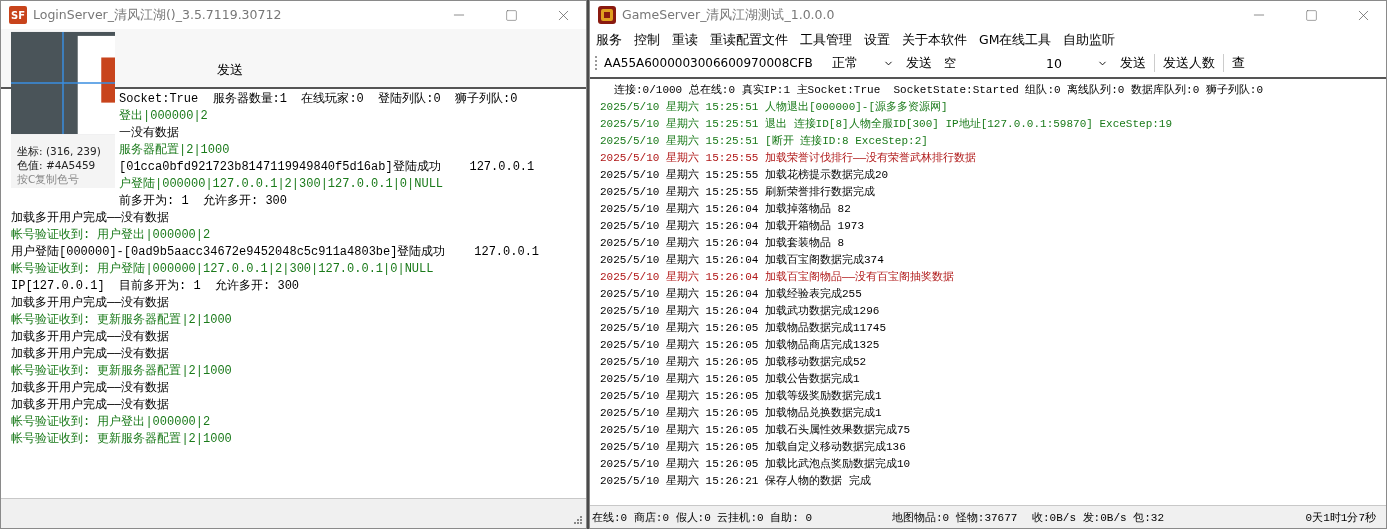  Describe the element at coordinates (281, 184) in the screenshot. I see `log-line: 户登陆|000000|127.0.0.1|2|300|127.0.0.1|0|NULL` at that location.